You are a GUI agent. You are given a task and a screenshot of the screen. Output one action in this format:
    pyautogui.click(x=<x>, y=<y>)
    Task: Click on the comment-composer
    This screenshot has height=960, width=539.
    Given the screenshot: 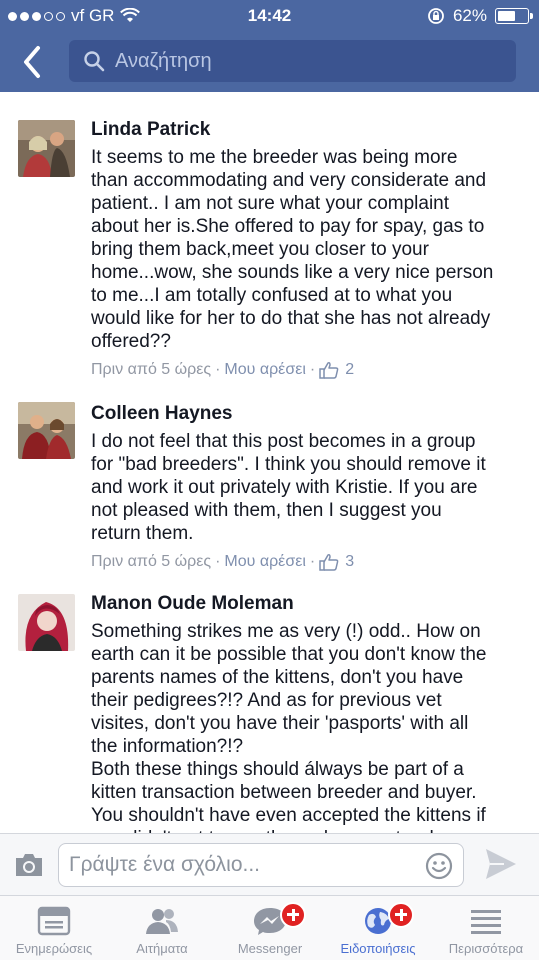 What is the action you would take?
    pyautogui.click(x=269, y=864)
    